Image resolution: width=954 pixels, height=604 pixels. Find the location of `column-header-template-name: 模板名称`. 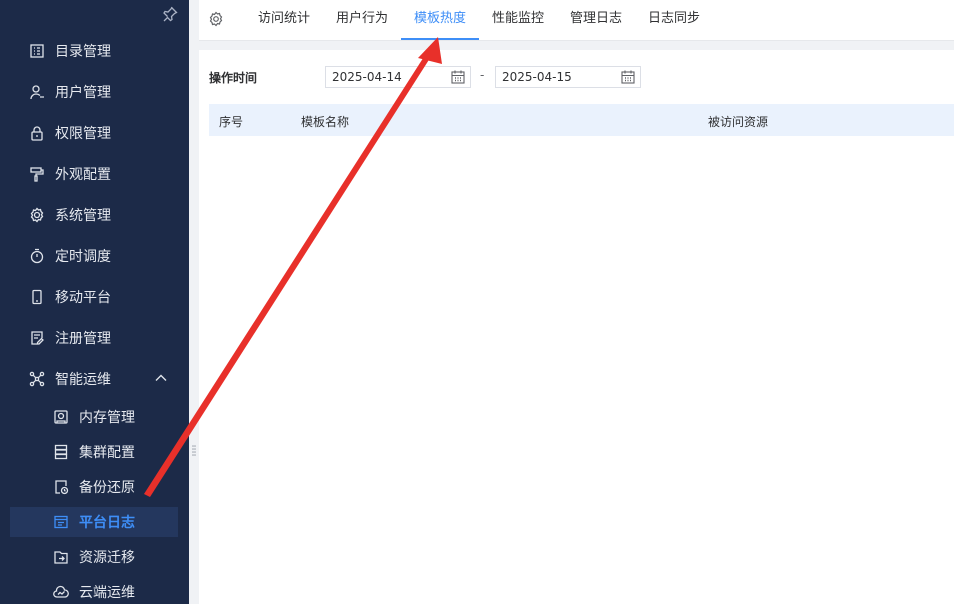

column-header-template-name: 模板名称 is located at coordinates (325, 121).